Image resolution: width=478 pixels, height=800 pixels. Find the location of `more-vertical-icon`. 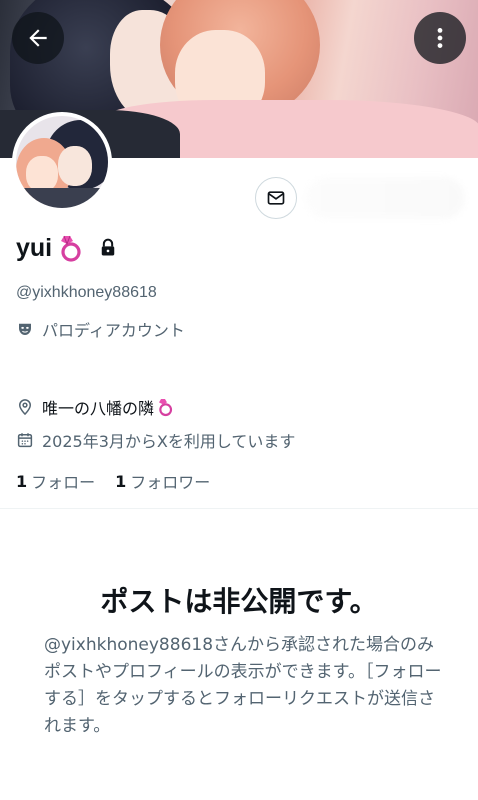

more-vertical-icon is located at coordinates (440, 38).